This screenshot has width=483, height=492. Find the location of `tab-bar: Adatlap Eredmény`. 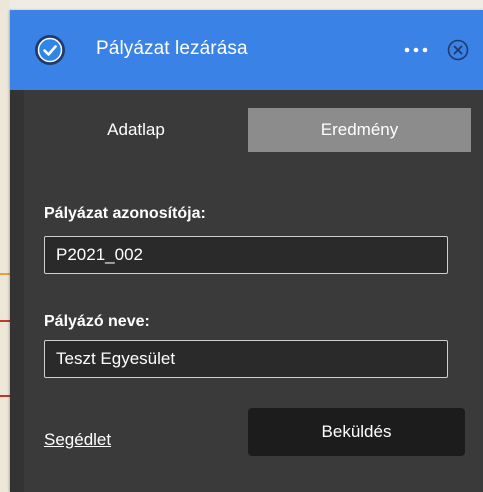

tab-bar: Adatlap Eredmény is located at coordinates (247, 130).